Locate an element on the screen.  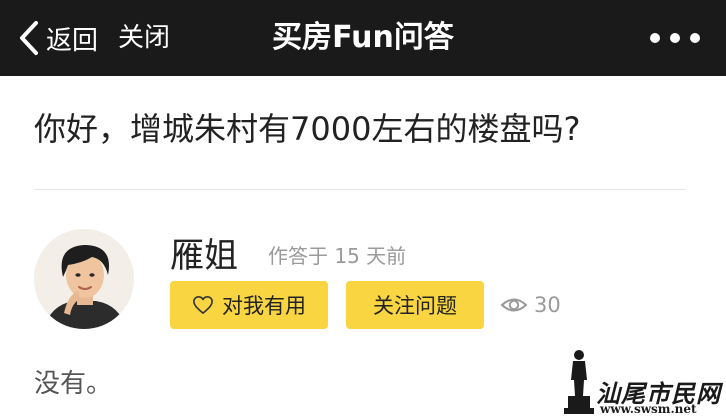
follow-question-button: 关注问题 is located at coordinates (415, 305).